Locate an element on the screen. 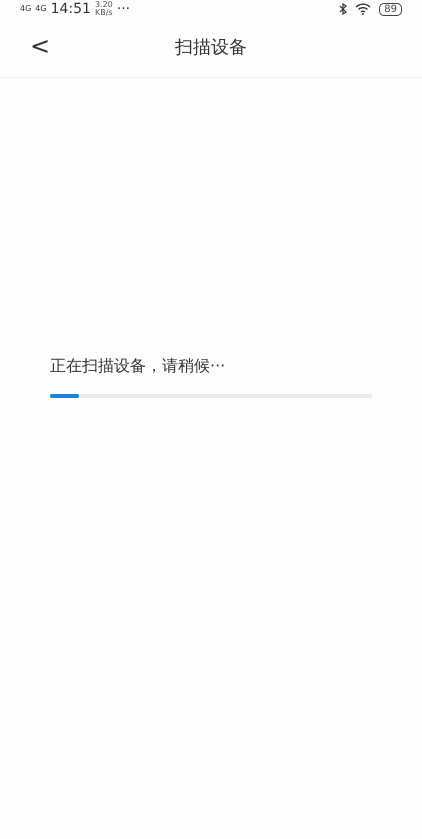 The width and height of the screenshot is (422, 839). page-title: 扫描设备 is located at coordinates (211, 48).